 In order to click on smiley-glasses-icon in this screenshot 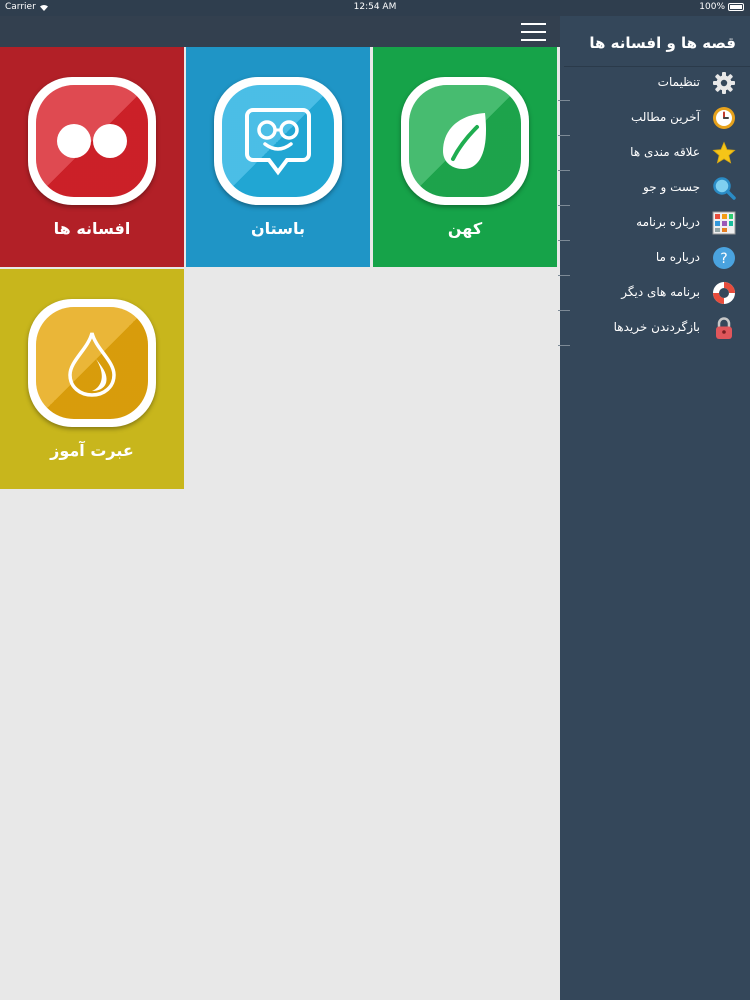, I will do `click(278, 142)`.